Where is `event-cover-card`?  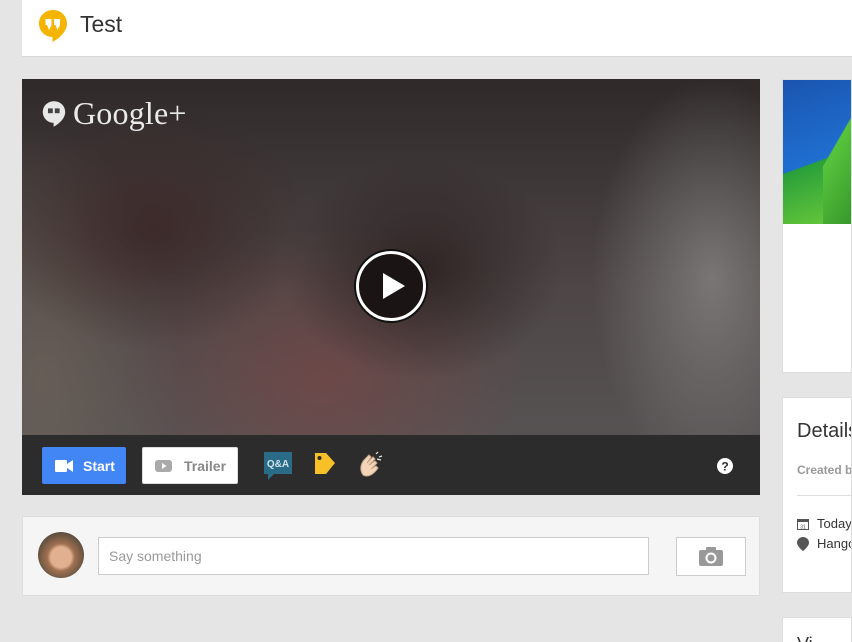 event-cover-card is located at coordinates (817, 226).